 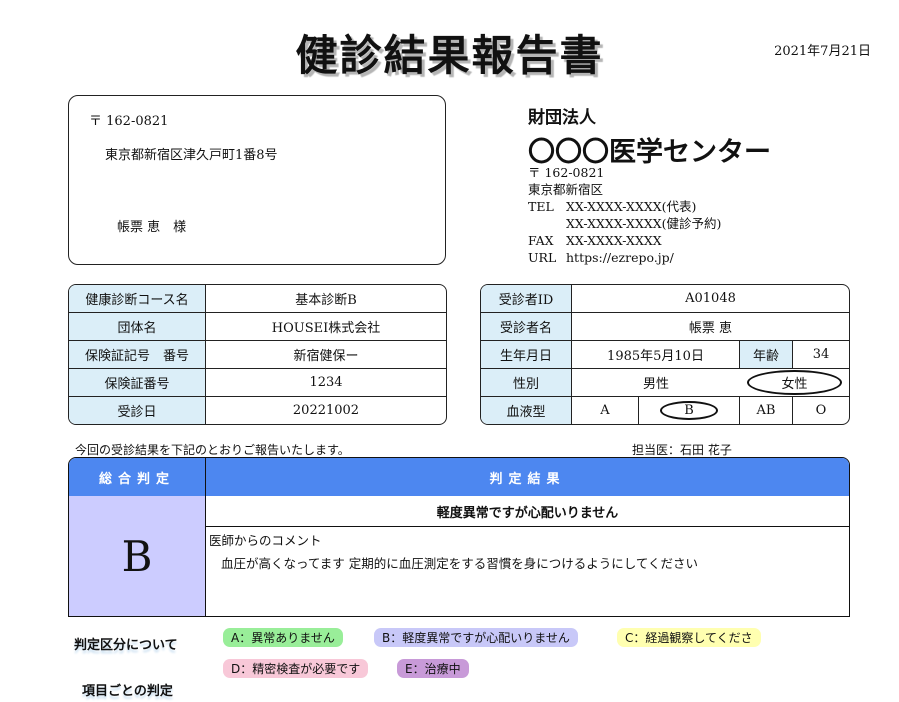 What do you see at coordinates (821, 355) in the screenshot?
I see `age-value: 34` at bounding box center [821, 355].